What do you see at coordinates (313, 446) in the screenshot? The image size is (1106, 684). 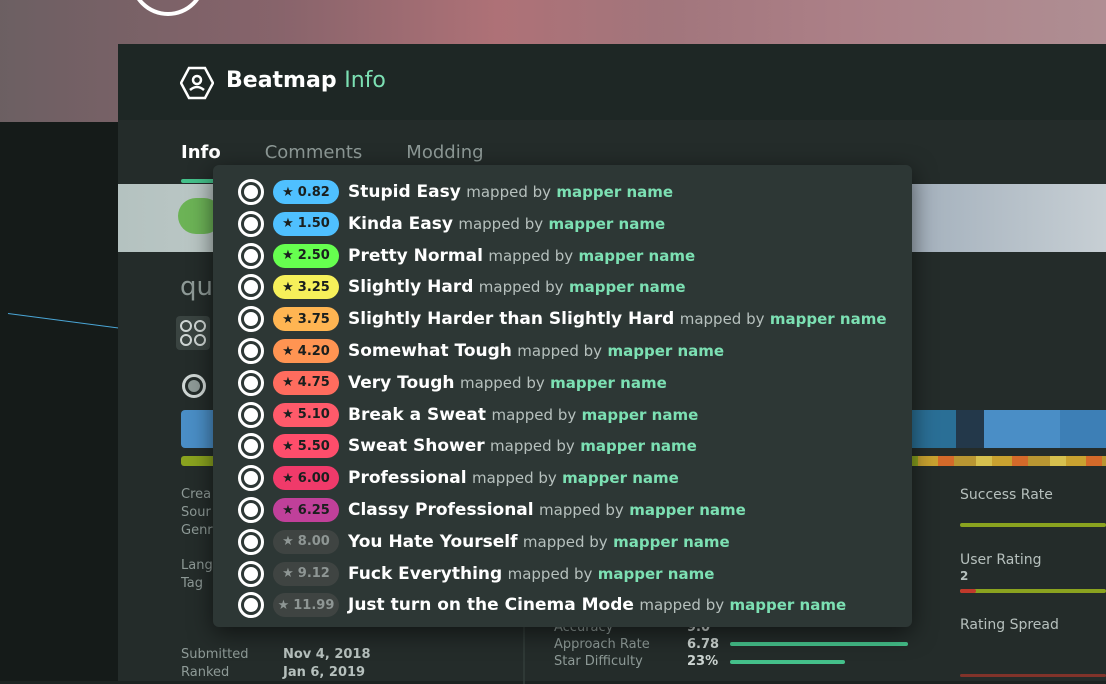 I see `star-rating-value: 5.50` at bounding box center [313, 446].